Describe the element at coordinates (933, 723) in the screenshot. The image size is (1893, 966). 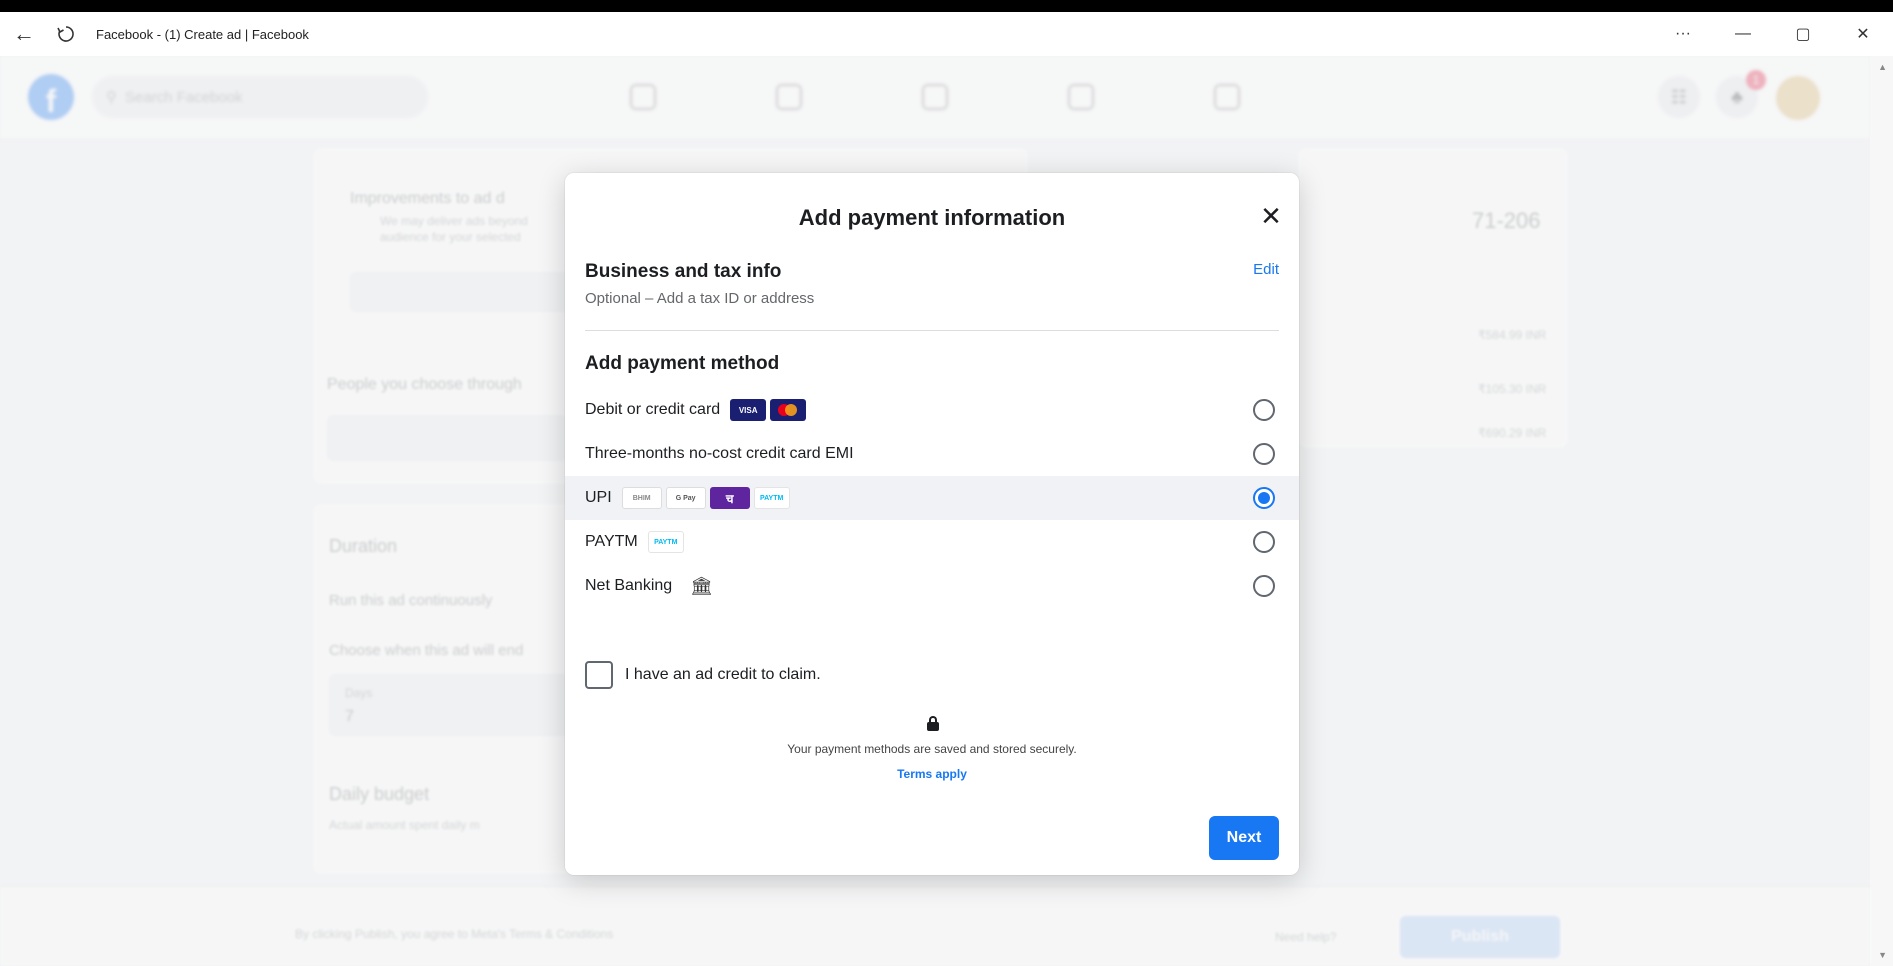
I see `lock-icon` at that location.